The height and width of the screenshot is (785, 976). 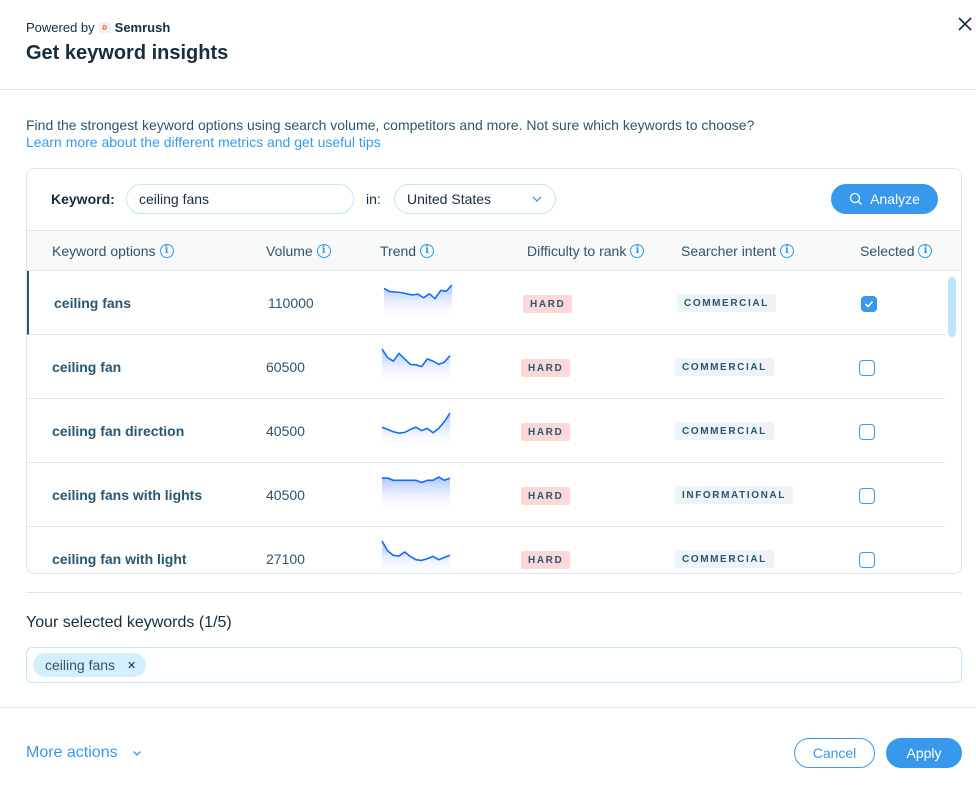 I want to click on table-row: ceiling fans 110000 HARD COMMERCIAL, so click(x=486, y=303).